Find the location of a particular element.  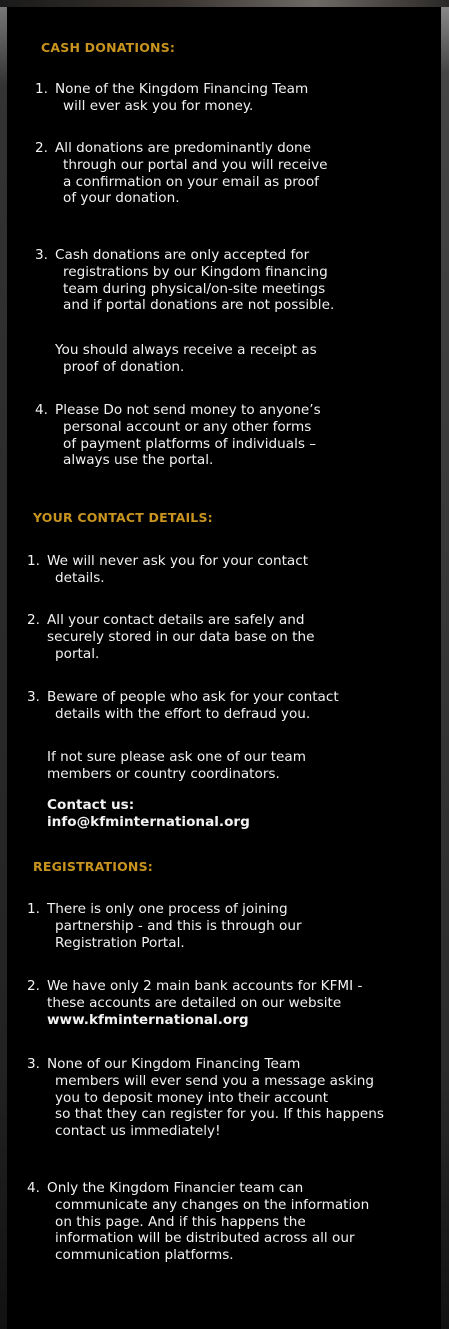

item-line: a confirmation on your email as proof is located at coordinates (191, 181).